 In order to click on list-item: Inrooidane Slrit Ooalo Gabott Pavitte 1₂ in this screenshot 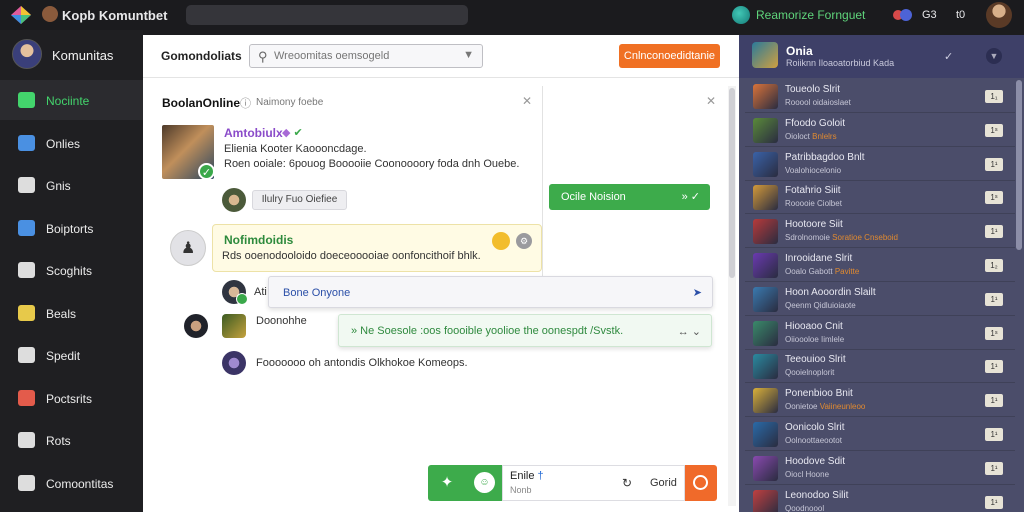, I will do `click(880, 265)`.